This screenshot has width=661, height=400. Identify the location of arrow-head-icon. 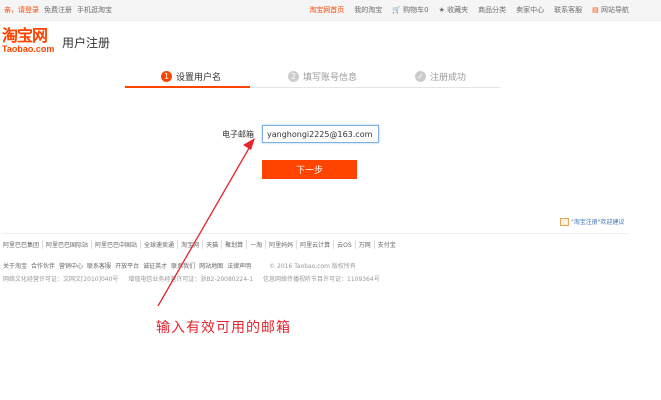
(249, 144).